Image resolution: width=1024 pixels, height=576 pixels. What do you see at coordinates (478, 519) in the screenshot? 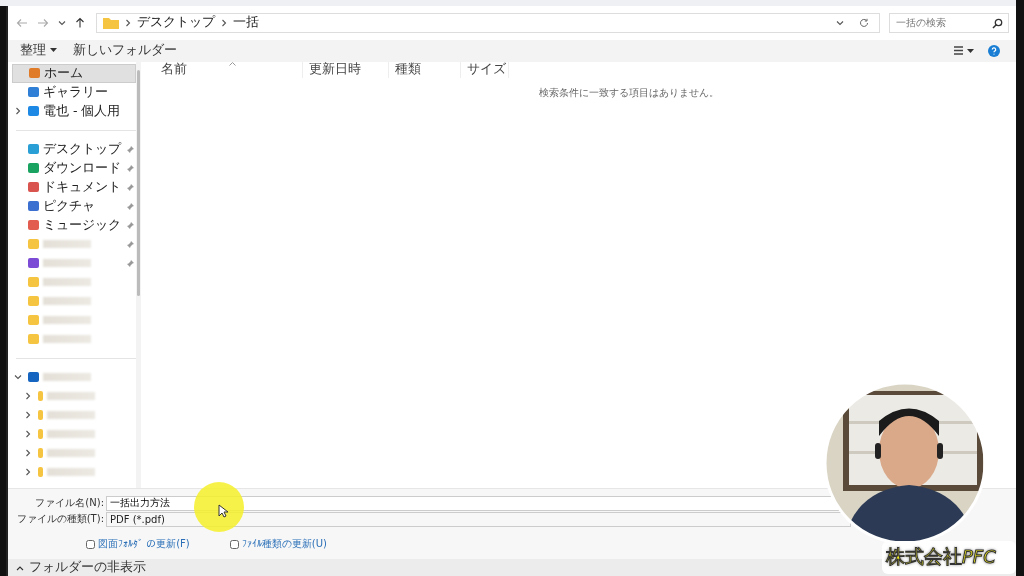
I see `filetype-dropdown: PDF (*.pdf)` at bounding box center [478, 519].